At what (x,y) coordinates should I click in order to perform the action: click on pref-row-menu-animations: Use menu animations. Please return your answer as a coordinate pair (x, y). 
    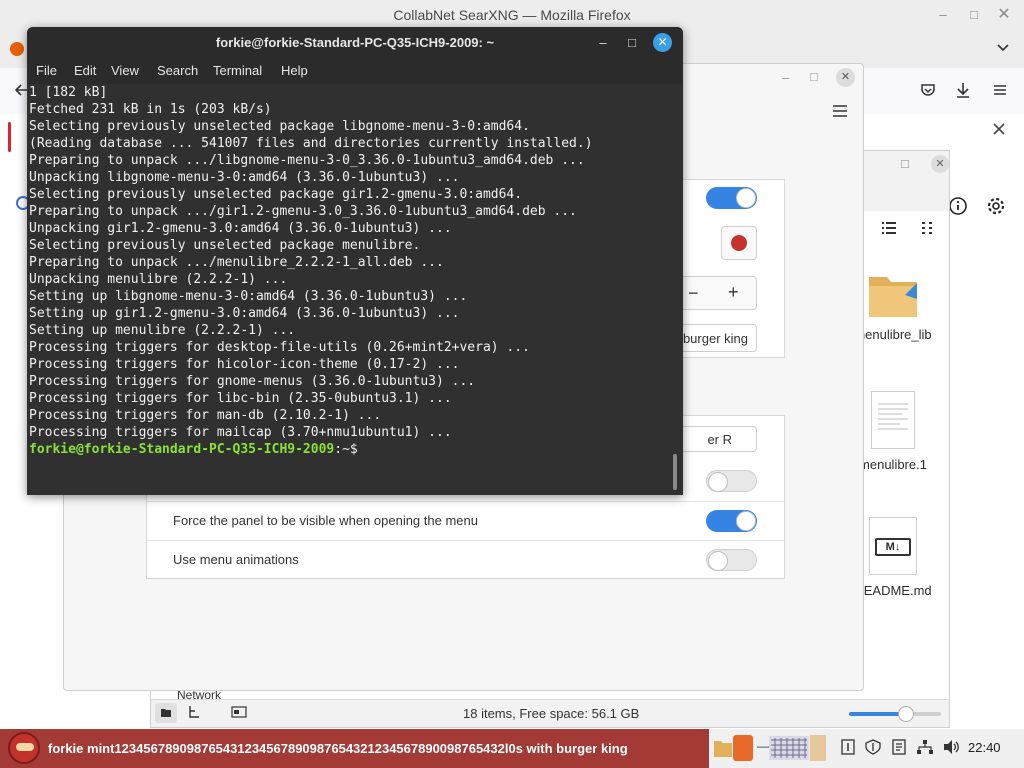
    Looking at the image, I should click on (465, 559).